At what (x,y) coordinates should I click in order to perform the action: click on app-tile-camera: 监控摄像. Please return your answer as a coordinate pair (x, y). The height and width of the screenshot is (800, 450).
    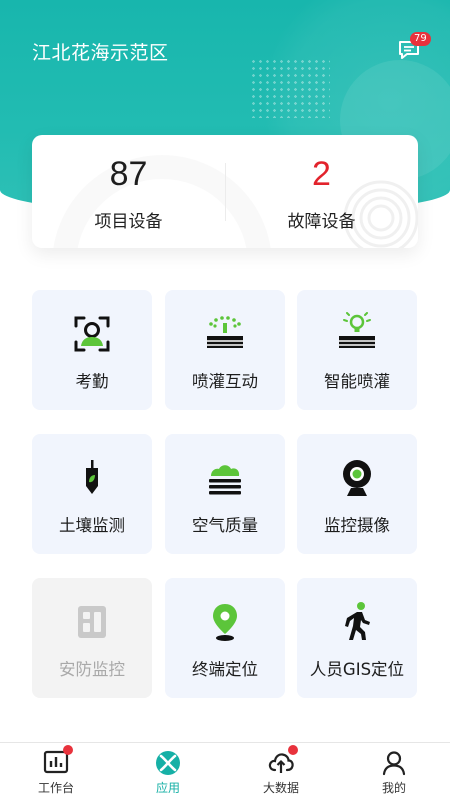
    Looking at the image, I should click on (357, 494).